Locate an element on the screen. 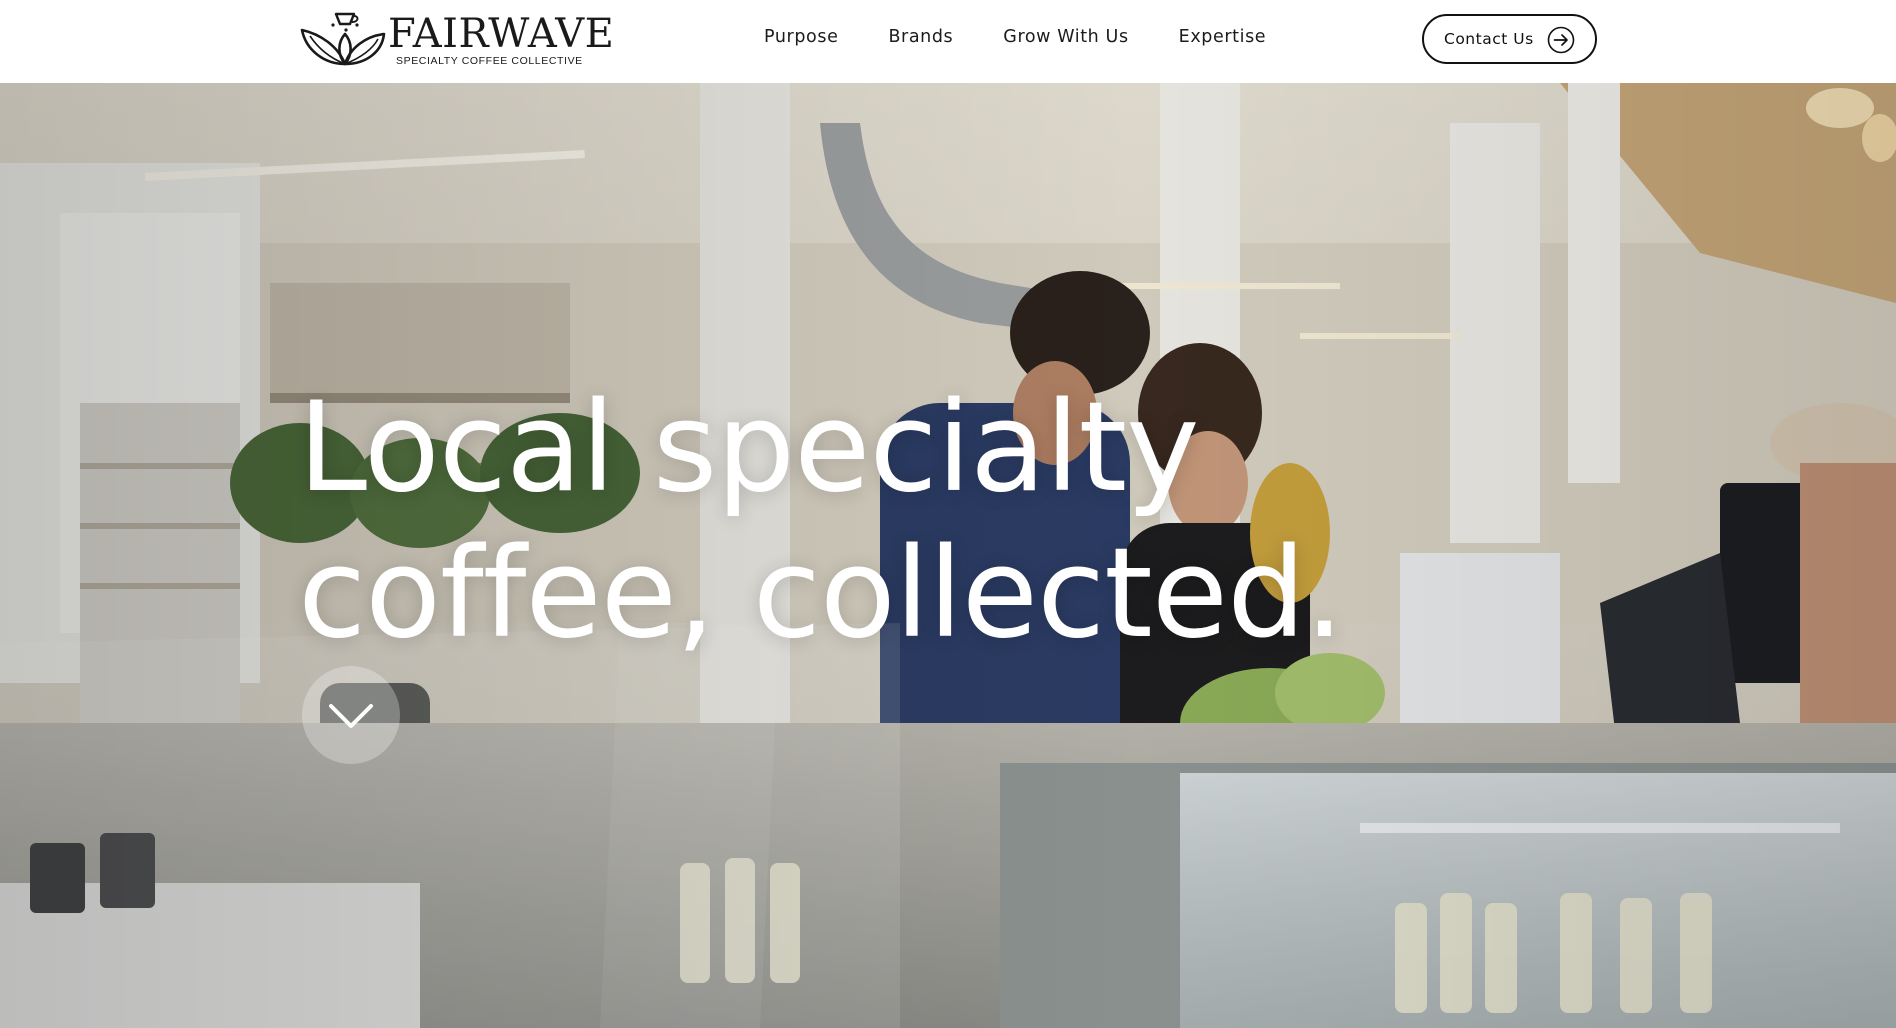 The width and height of the screenshot is (1896, 1028). chevron-down-icon is located at coordinates (351, 716).